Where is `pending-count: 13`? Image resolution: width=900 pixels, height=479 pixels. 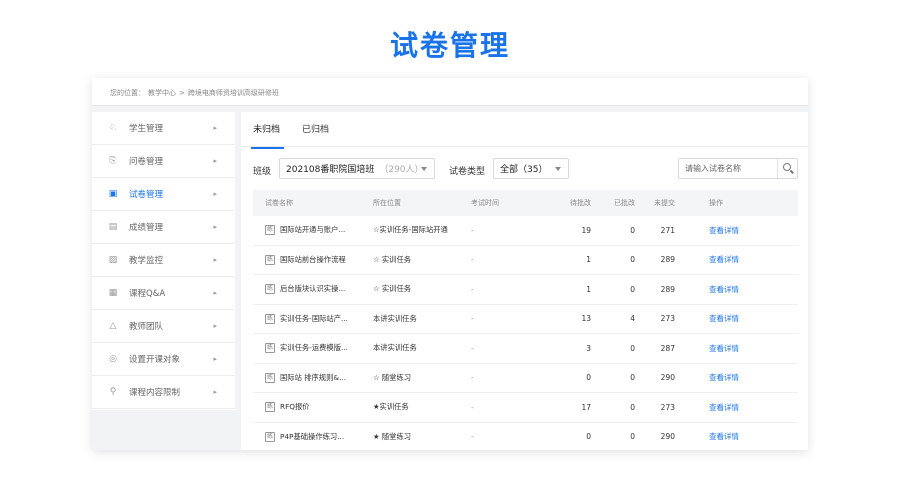
pending-count: 13 is located at coordinates (586, 319).